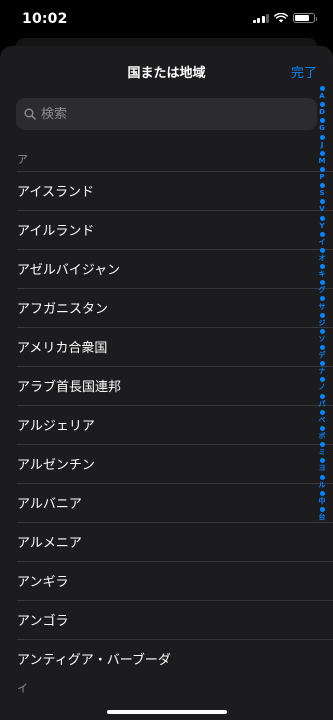  What do you see at coordinates (322, 258) in the screenshot?
I see `index-letter: オ` at bounding box center [322, 258].